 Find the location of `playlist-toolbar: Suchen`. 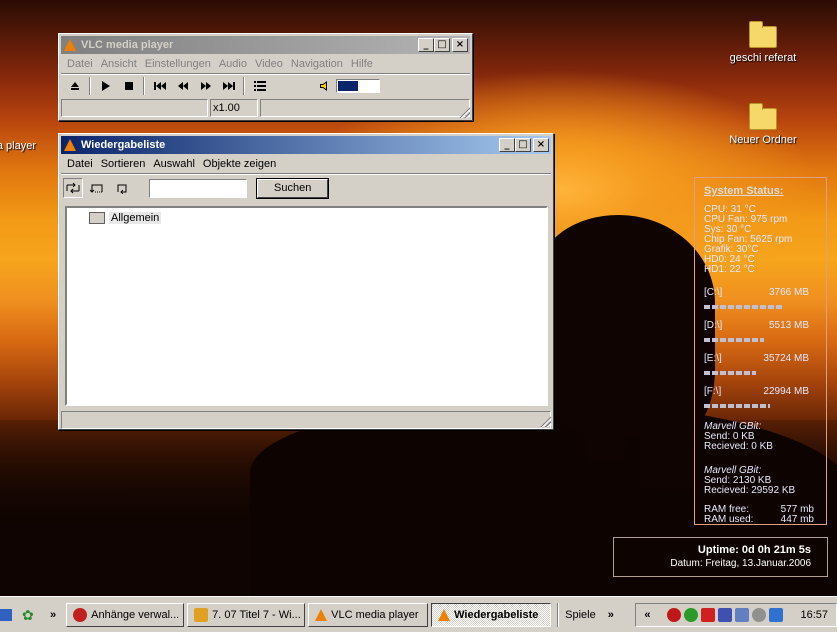

playlist-toolbar: Suchen is located at coordinates (306, 188).